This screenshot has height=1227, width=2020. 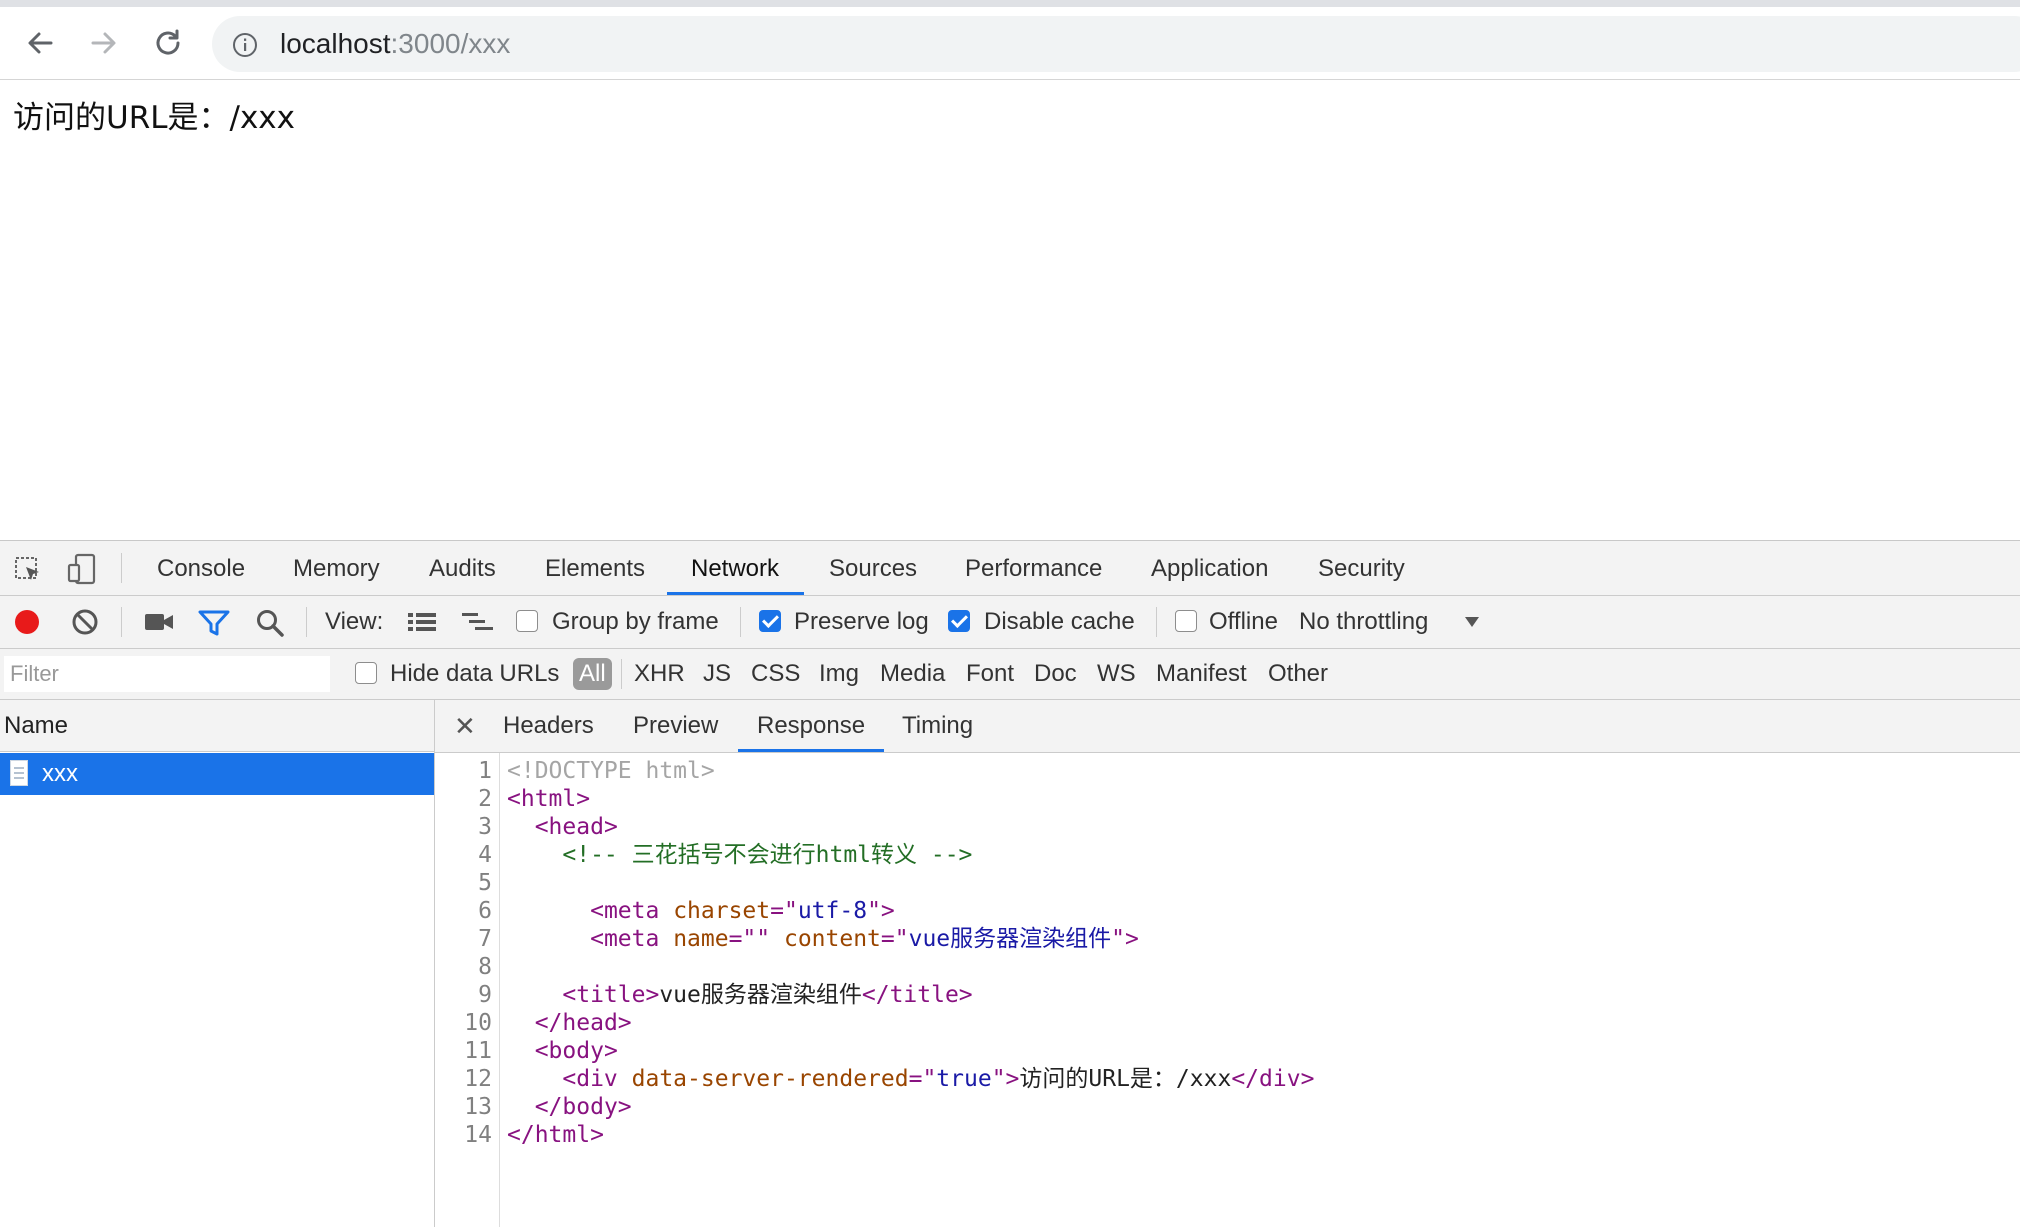 What do you see at coordinates (19, 773) in the screenshot?
I see `document-icon` at bounding box center [19, 773].